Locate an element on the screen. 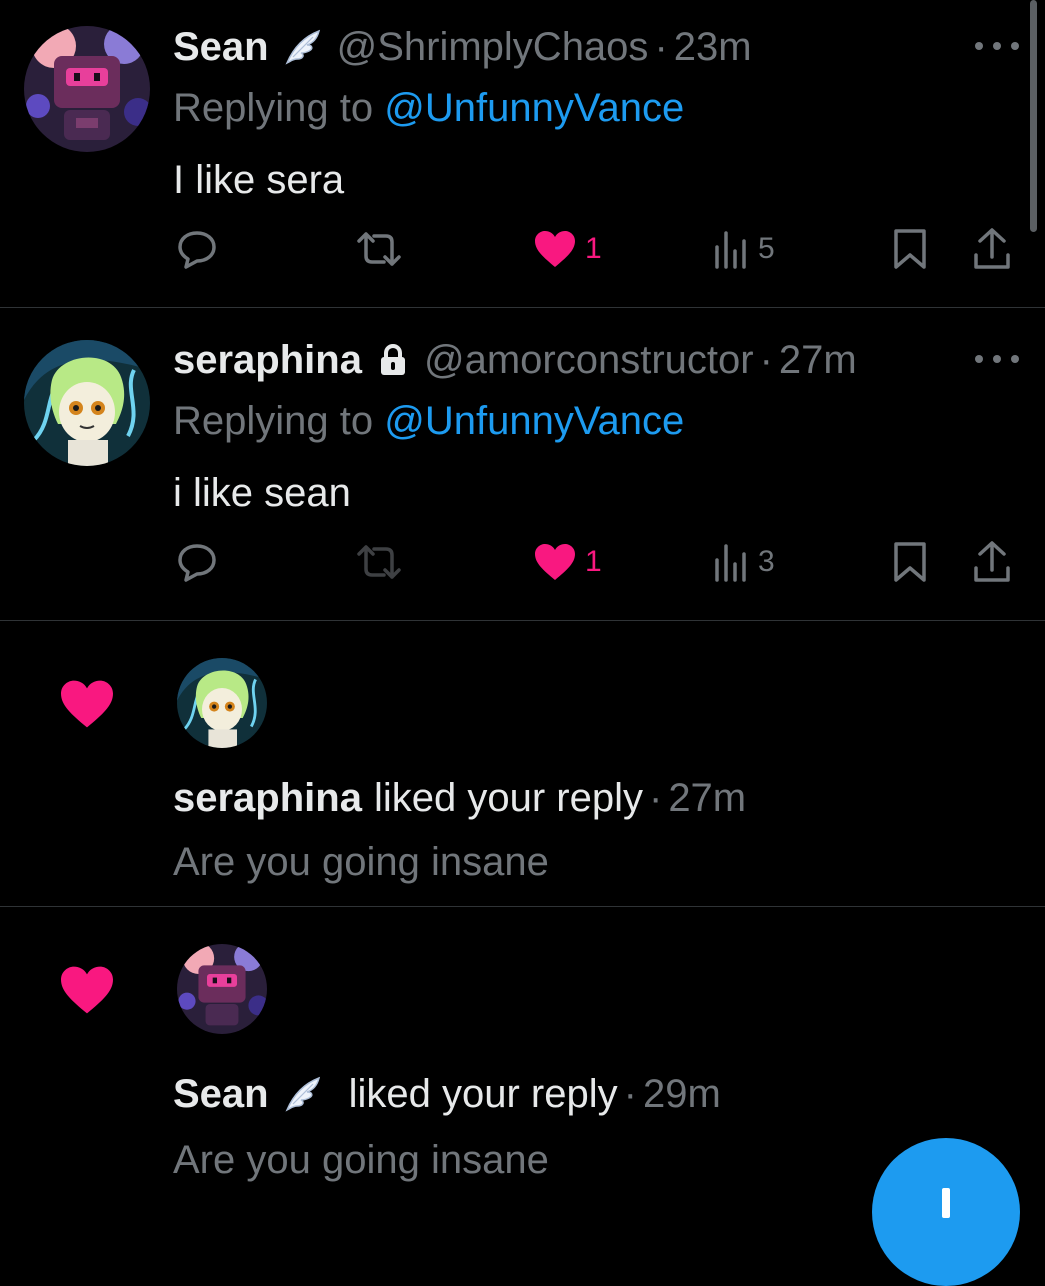  username-handle: @ShrimplyChaos is located at coordinates (493, 47).